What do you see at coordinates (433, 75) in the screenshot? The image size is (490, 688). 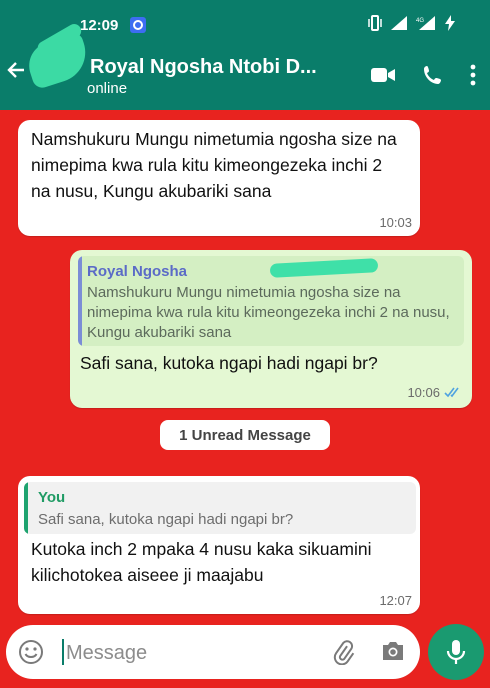 I see `phone-icon` at bounding box center [433, 75].